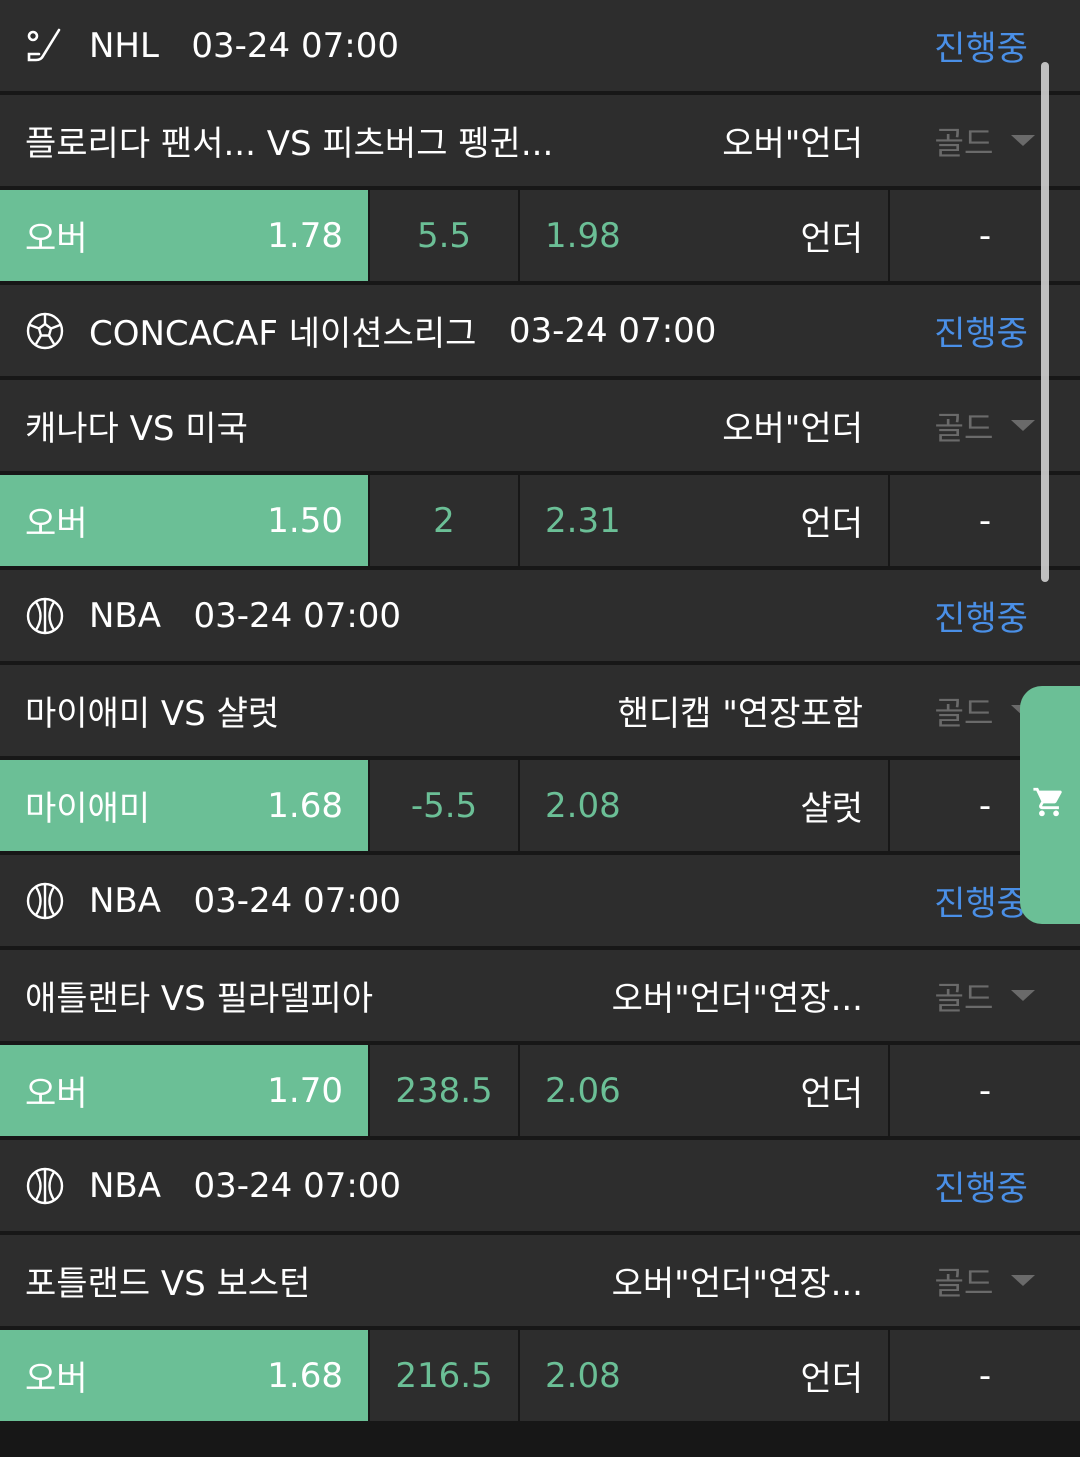 This screenshot has height=1457, width=1080. What do you see at coordinates (45, 331) in the screenshot?
I see `soccer-icon` at bounding box center [45, 331].